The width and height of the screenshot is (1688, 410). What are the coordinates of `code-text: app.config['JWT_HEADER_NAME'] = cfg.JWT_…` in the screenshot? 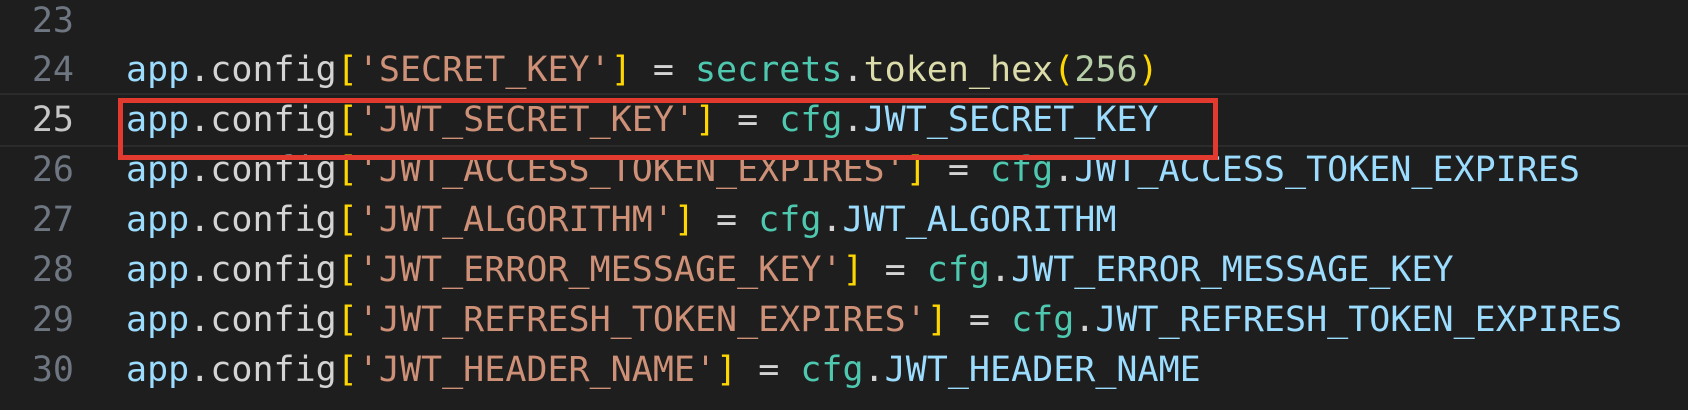 It's located at (663, 370).